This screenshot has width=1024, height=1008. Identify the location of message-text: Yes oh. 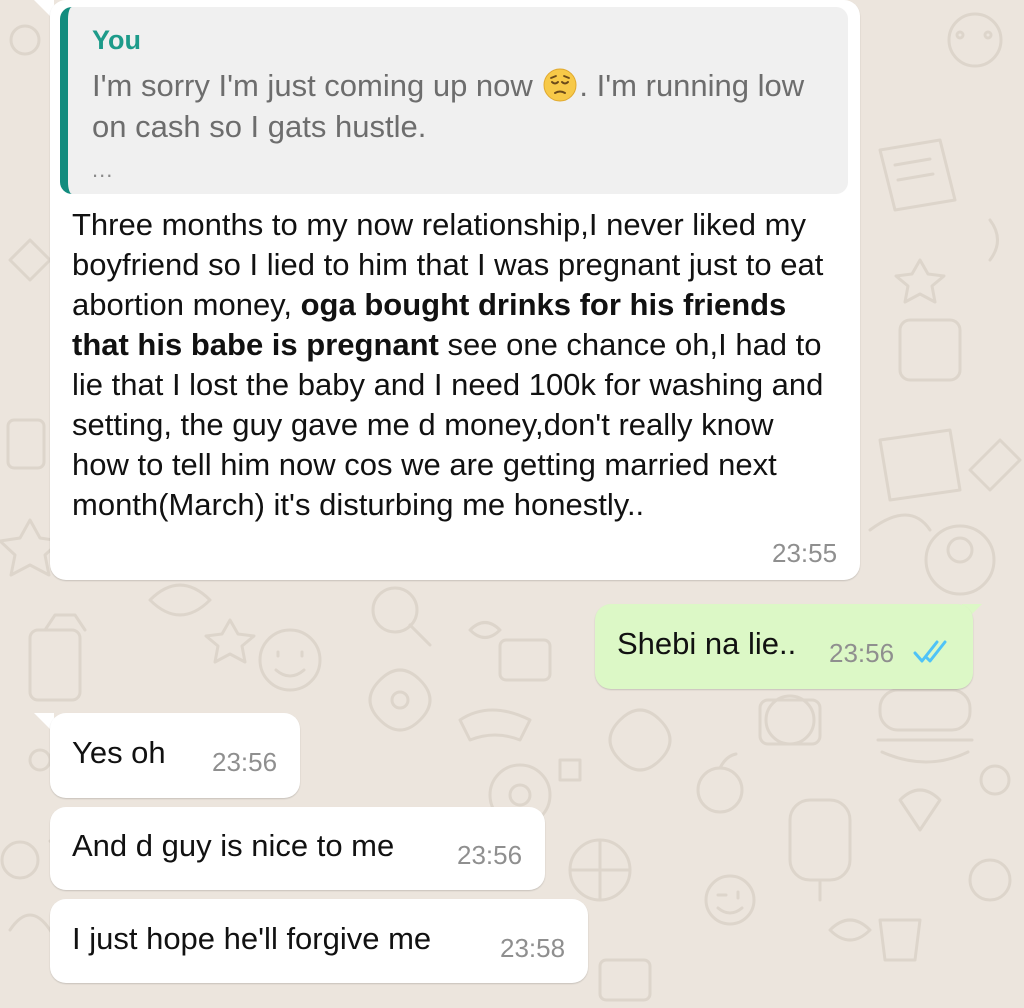
(119, 752).